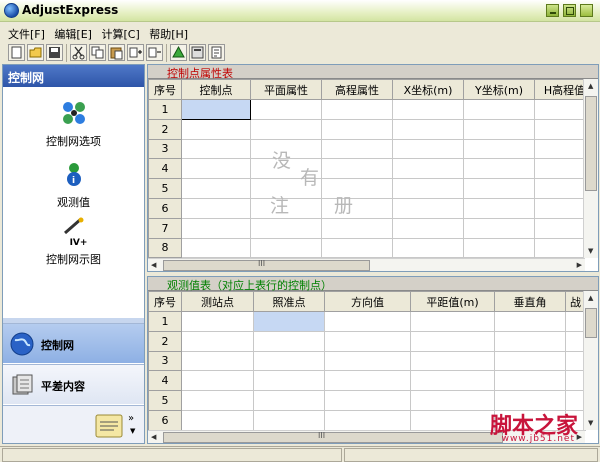  I want to click on table-row: 5, so click(371, 188).